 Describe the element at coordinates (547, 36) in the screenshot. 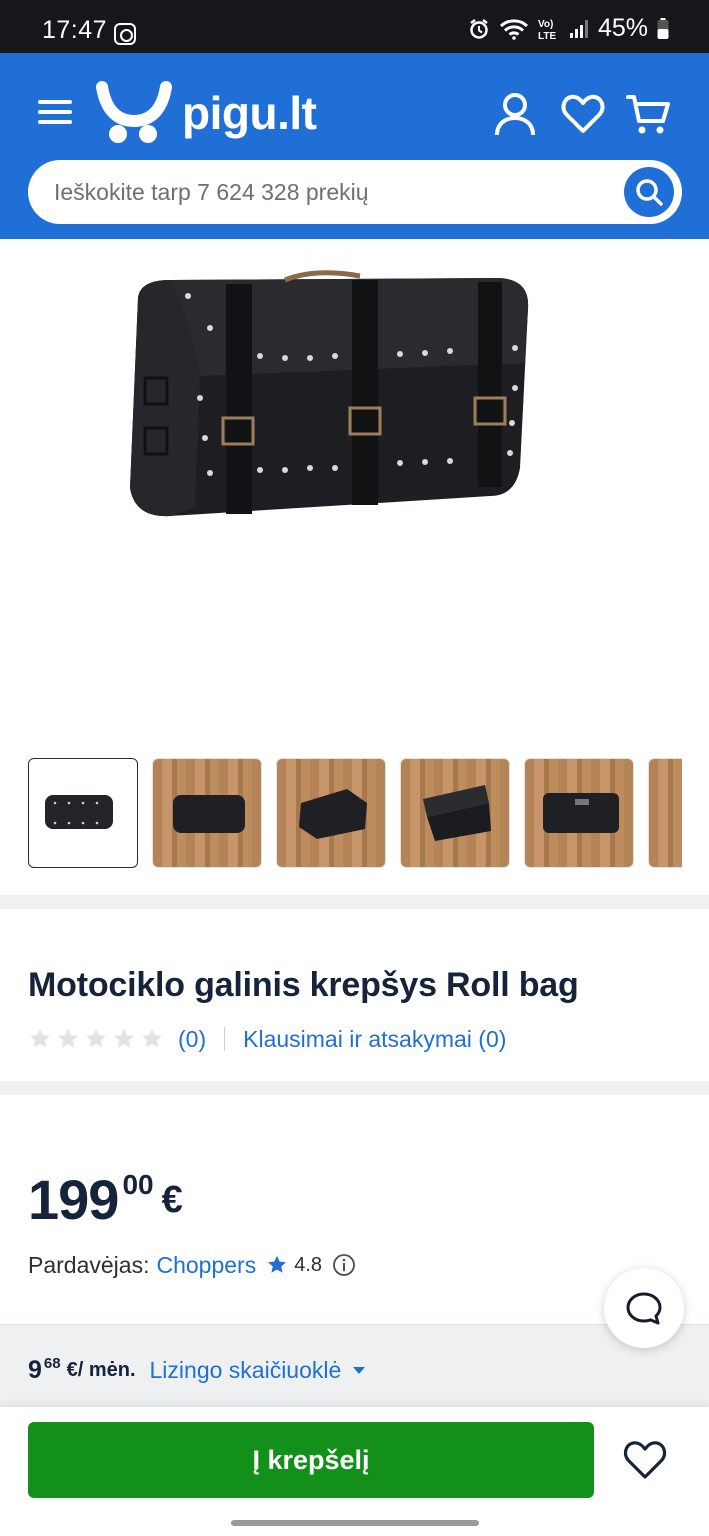

I see `svg-text: LTE` at that location.